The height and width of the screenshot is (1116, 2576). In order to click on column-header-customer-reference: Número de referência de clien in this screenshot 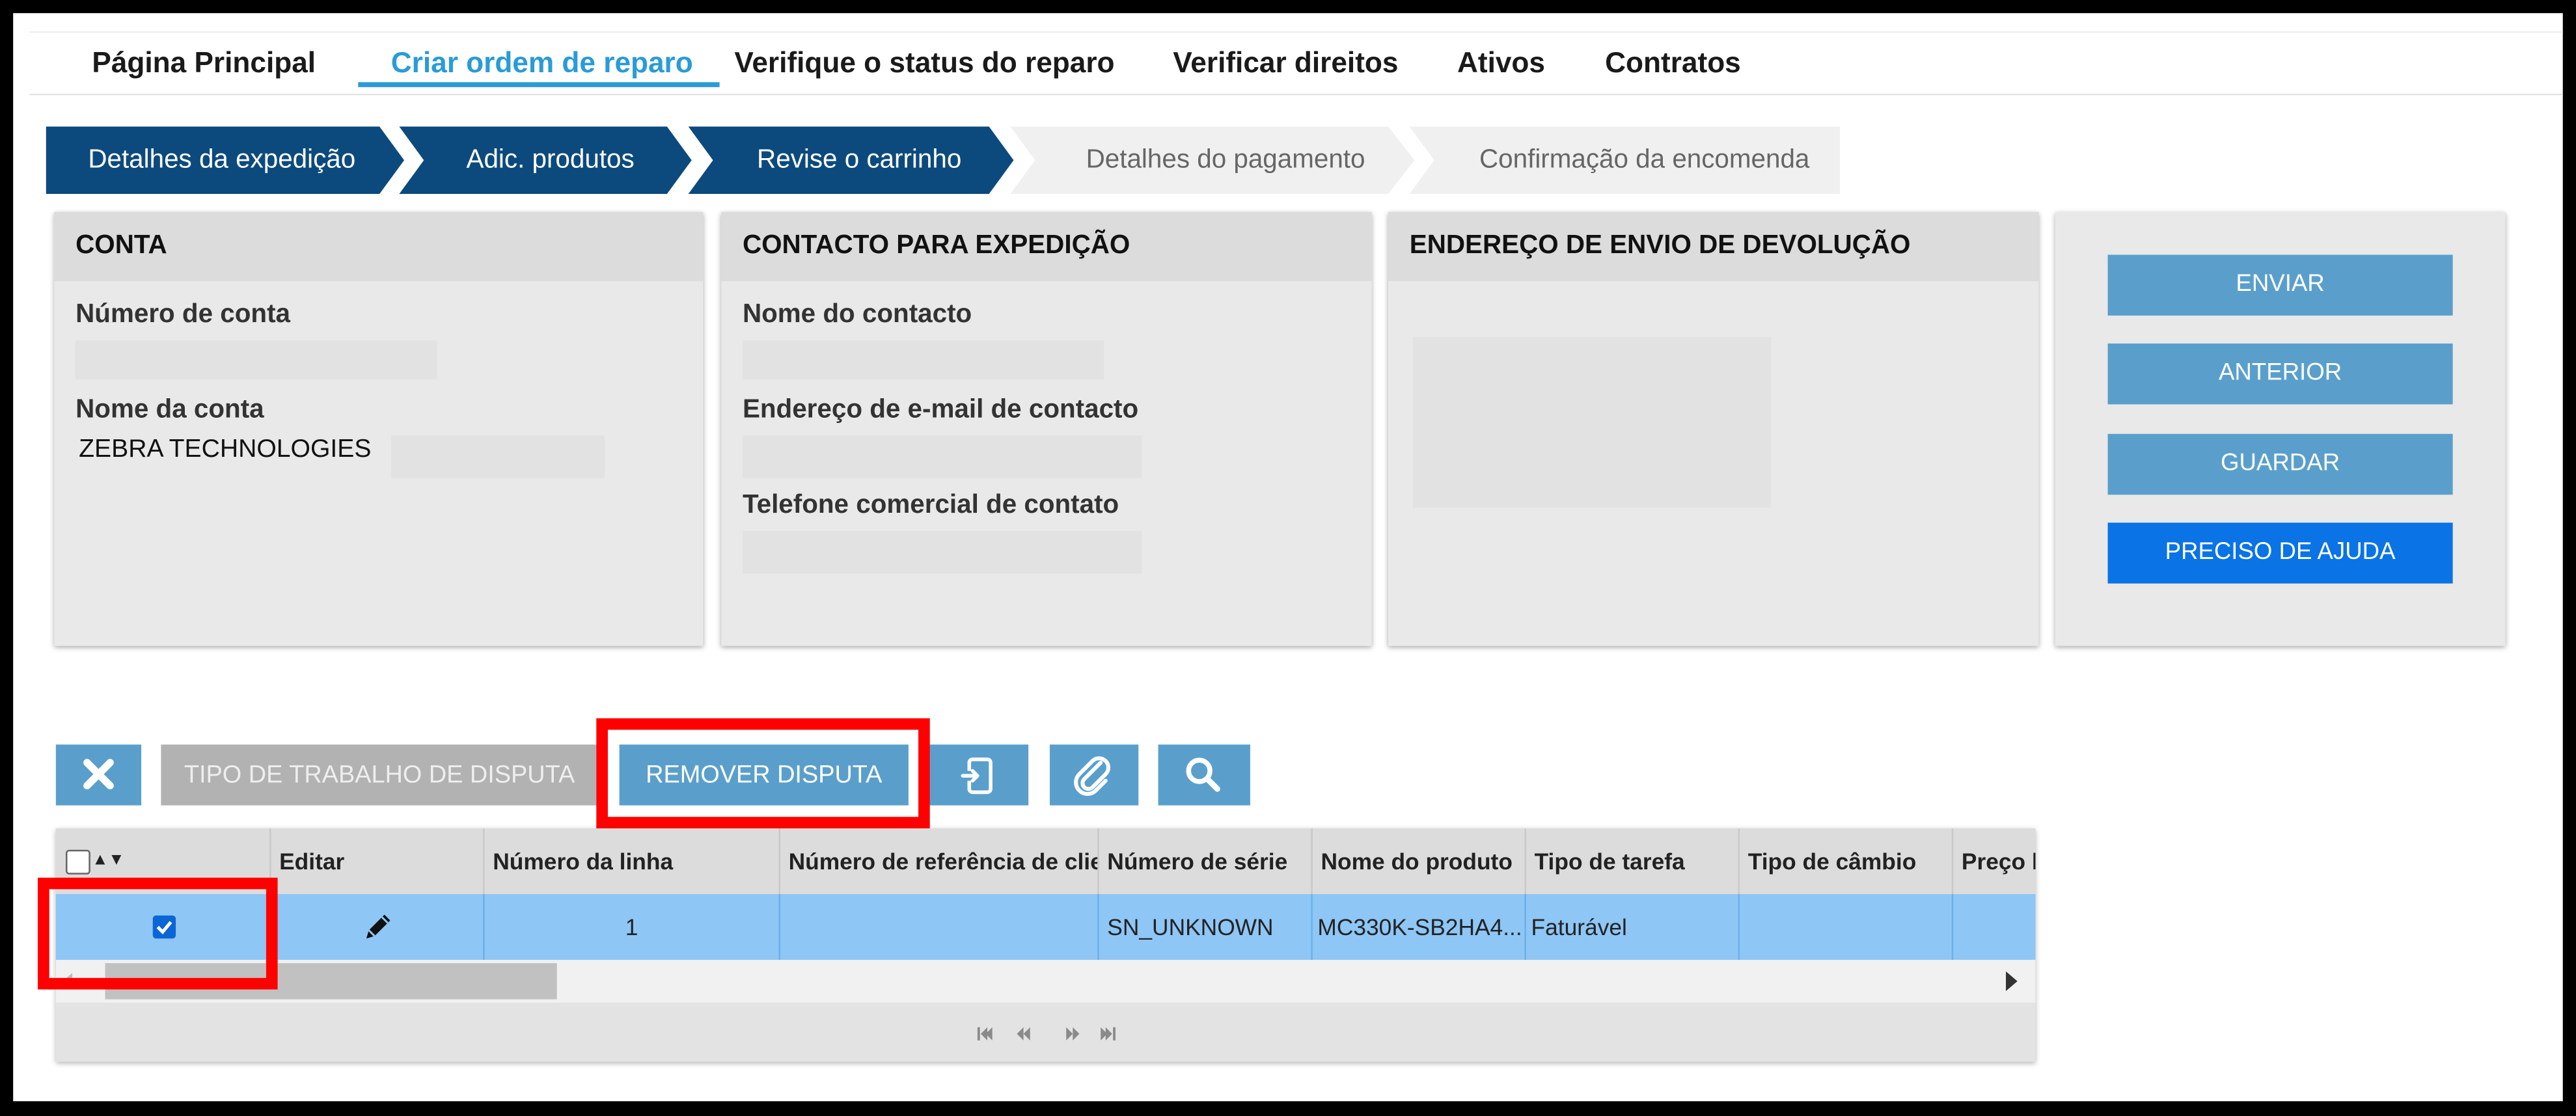, I will do `click(940, 862)`.